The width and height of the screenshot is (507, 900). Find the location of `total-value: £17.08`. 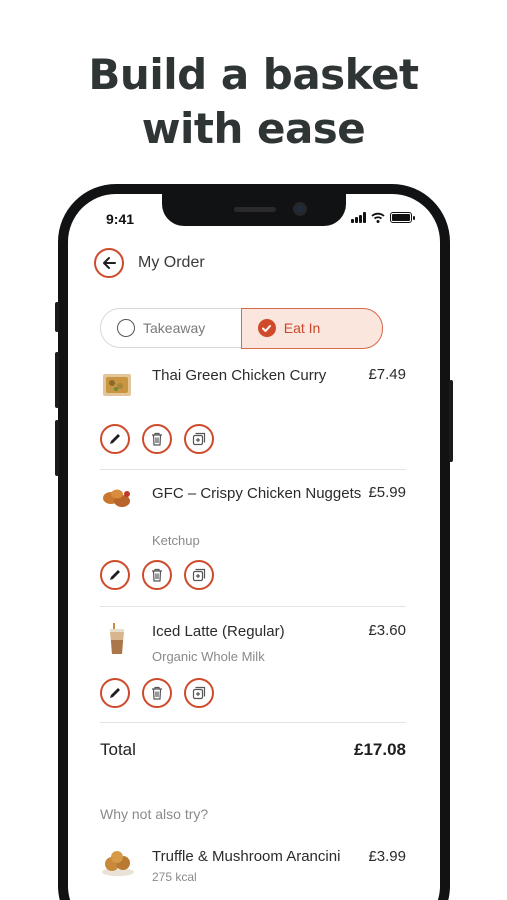

total-value: £17.08 is located at coordinates (380, 749).